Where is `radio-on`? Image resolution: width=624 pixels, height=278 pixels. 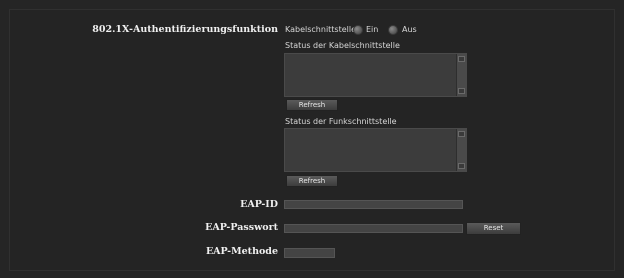
radio-on is located at coordinates (358, 30).